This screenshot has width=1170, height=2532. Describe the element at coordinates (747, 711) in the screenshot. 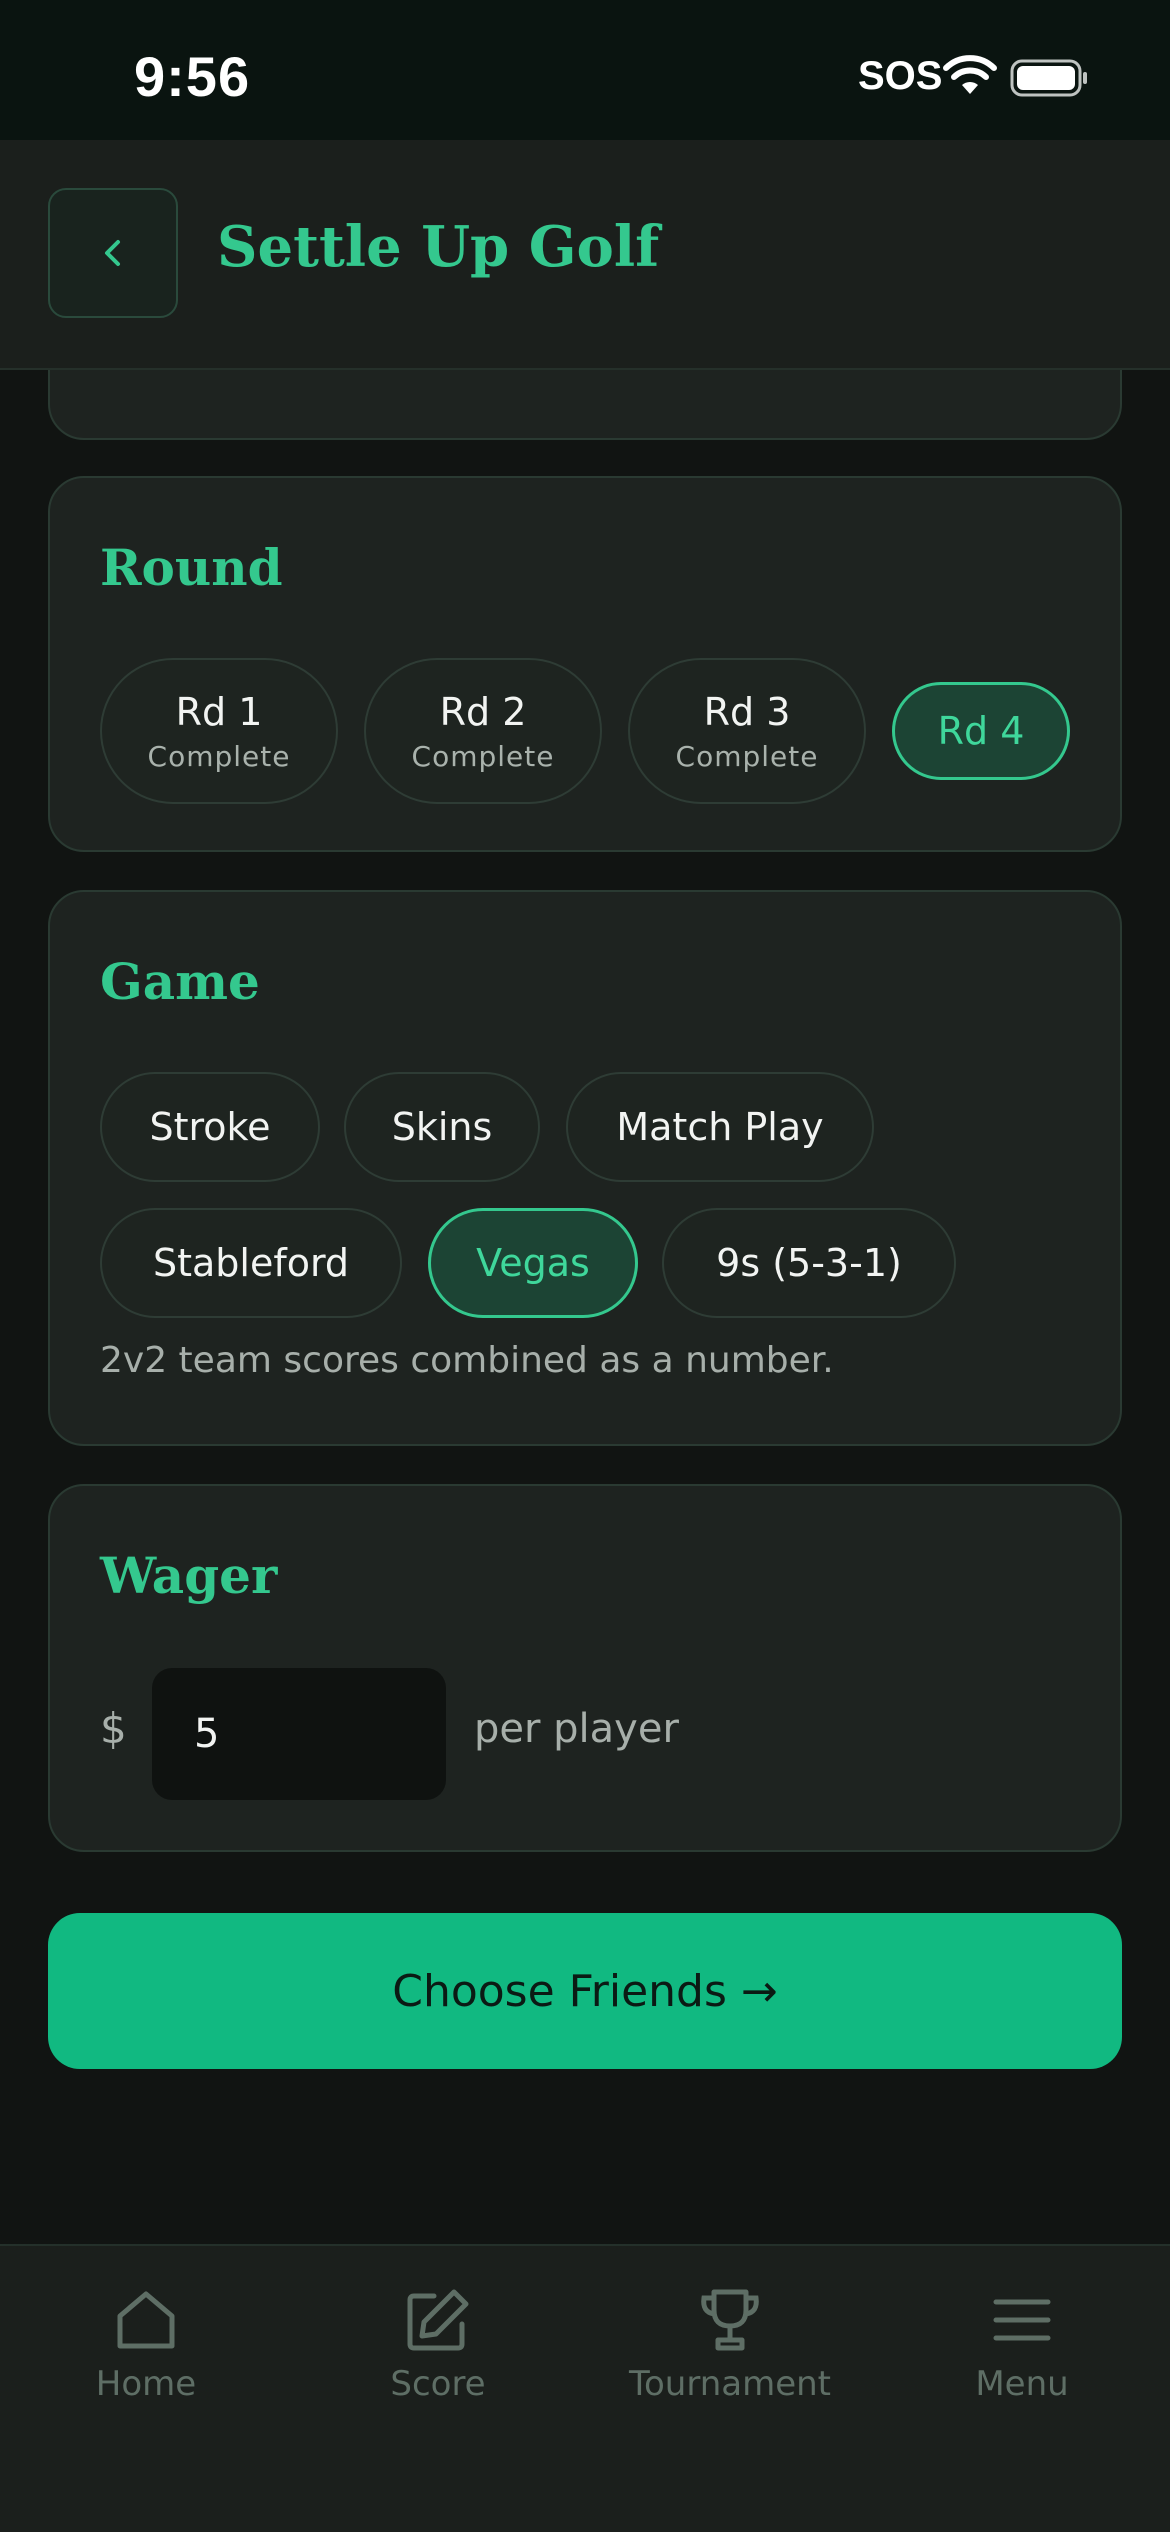

I see `round-option-label: Rd 3` at that location.